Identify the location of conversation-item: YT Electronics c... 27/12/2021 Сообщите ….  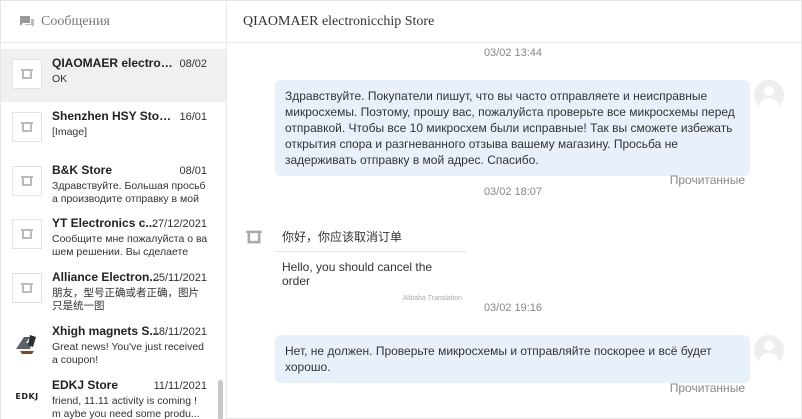
(113, 235).